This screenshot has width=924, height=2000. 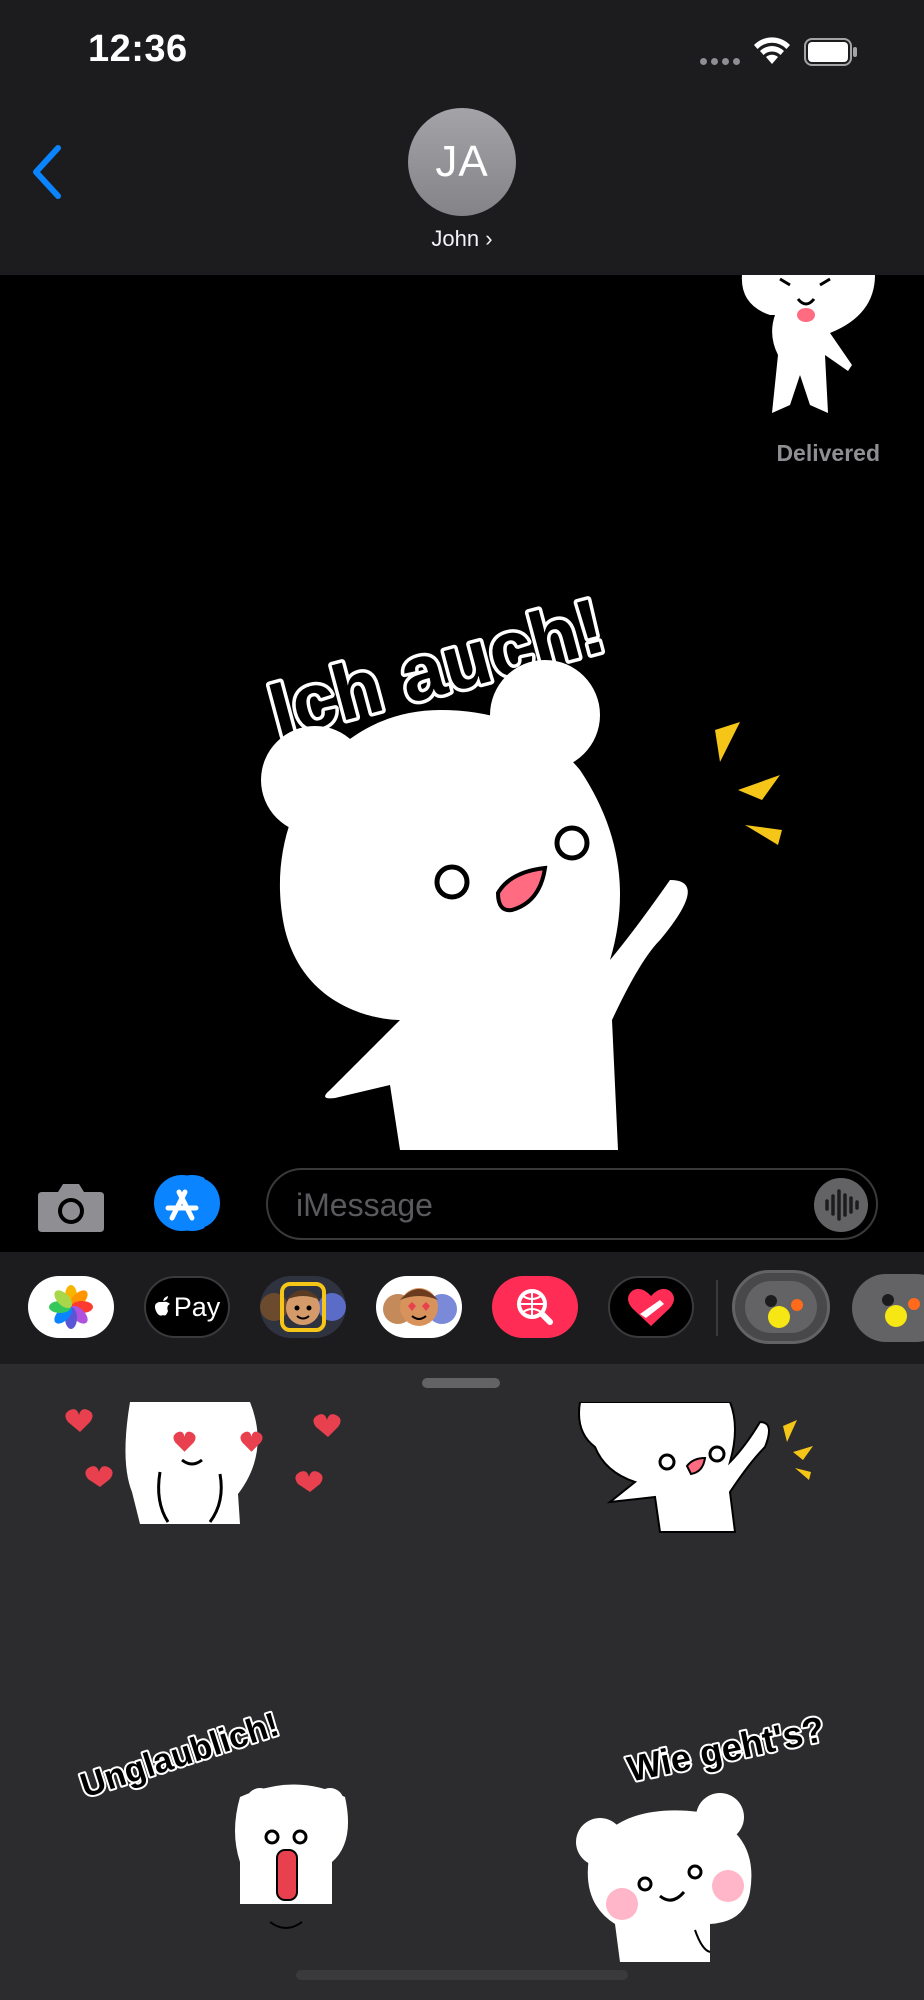 What do you see at coordinates (180, 1755) in the screenshot?
I see `sticker-unglaublich-text: Unglaublich!` at bounding box center [180, 1755].